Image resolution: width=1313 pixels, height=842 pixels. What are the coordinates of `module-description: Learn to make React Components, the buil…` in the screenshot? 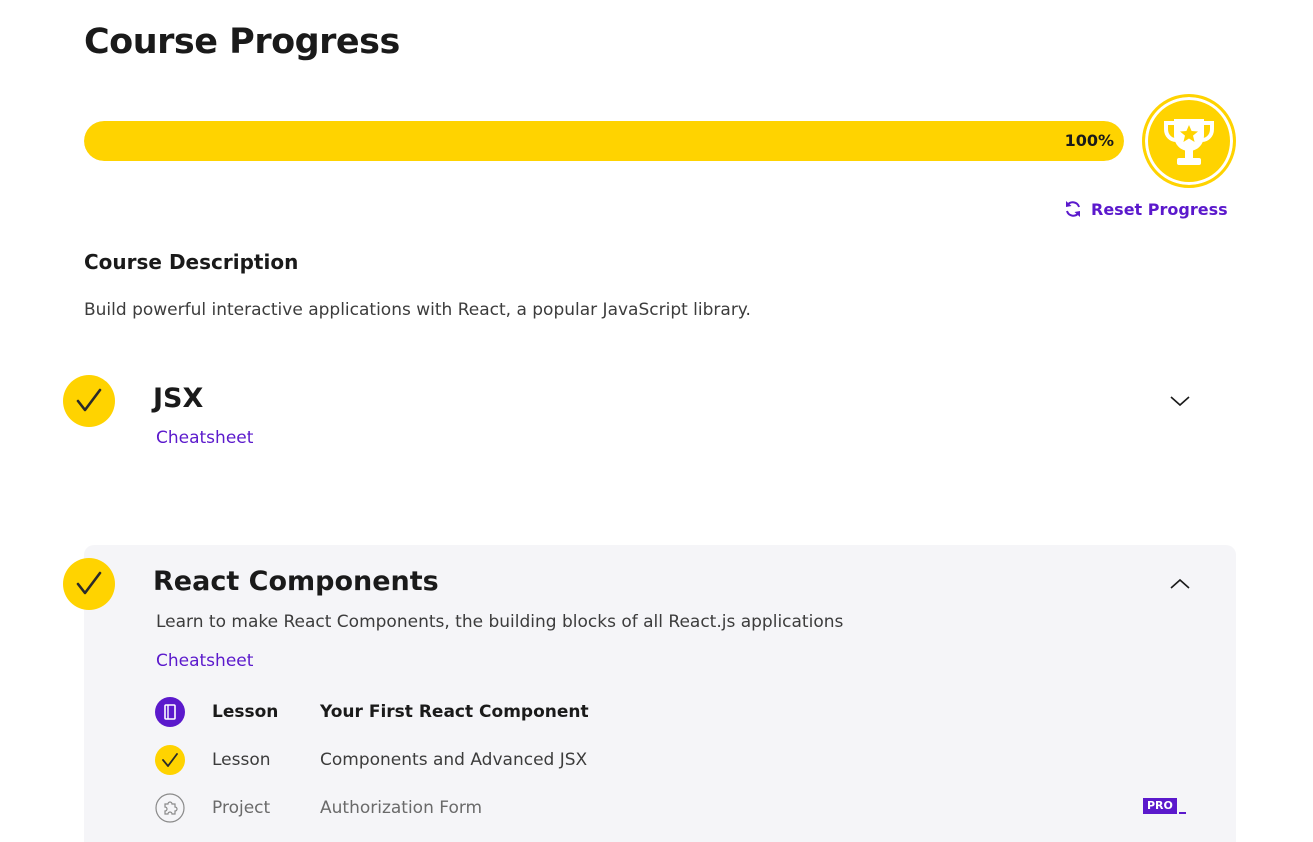 It's located at (500, 622).